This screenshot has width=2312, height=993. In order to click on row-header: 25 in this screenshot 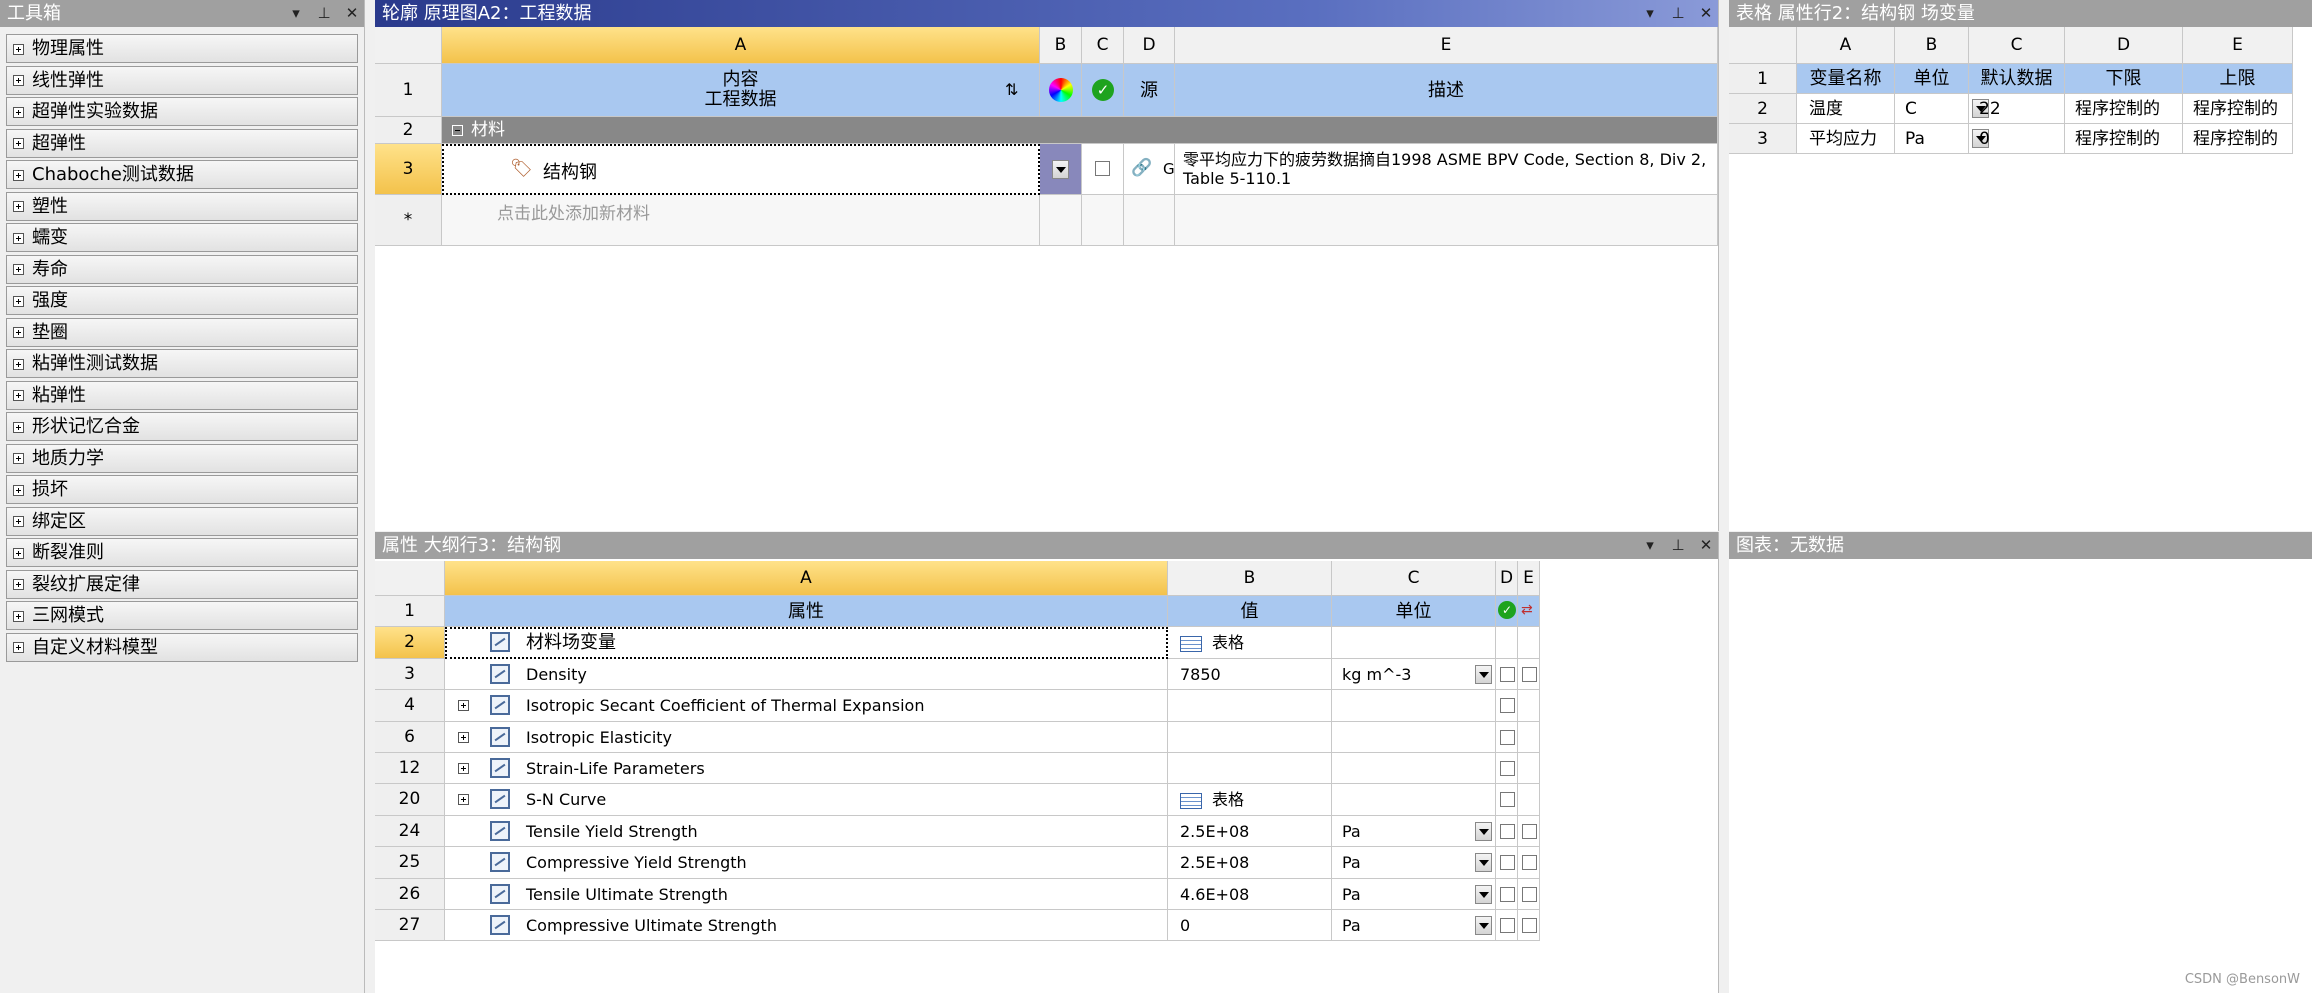, I will do `click(410, 863)`.